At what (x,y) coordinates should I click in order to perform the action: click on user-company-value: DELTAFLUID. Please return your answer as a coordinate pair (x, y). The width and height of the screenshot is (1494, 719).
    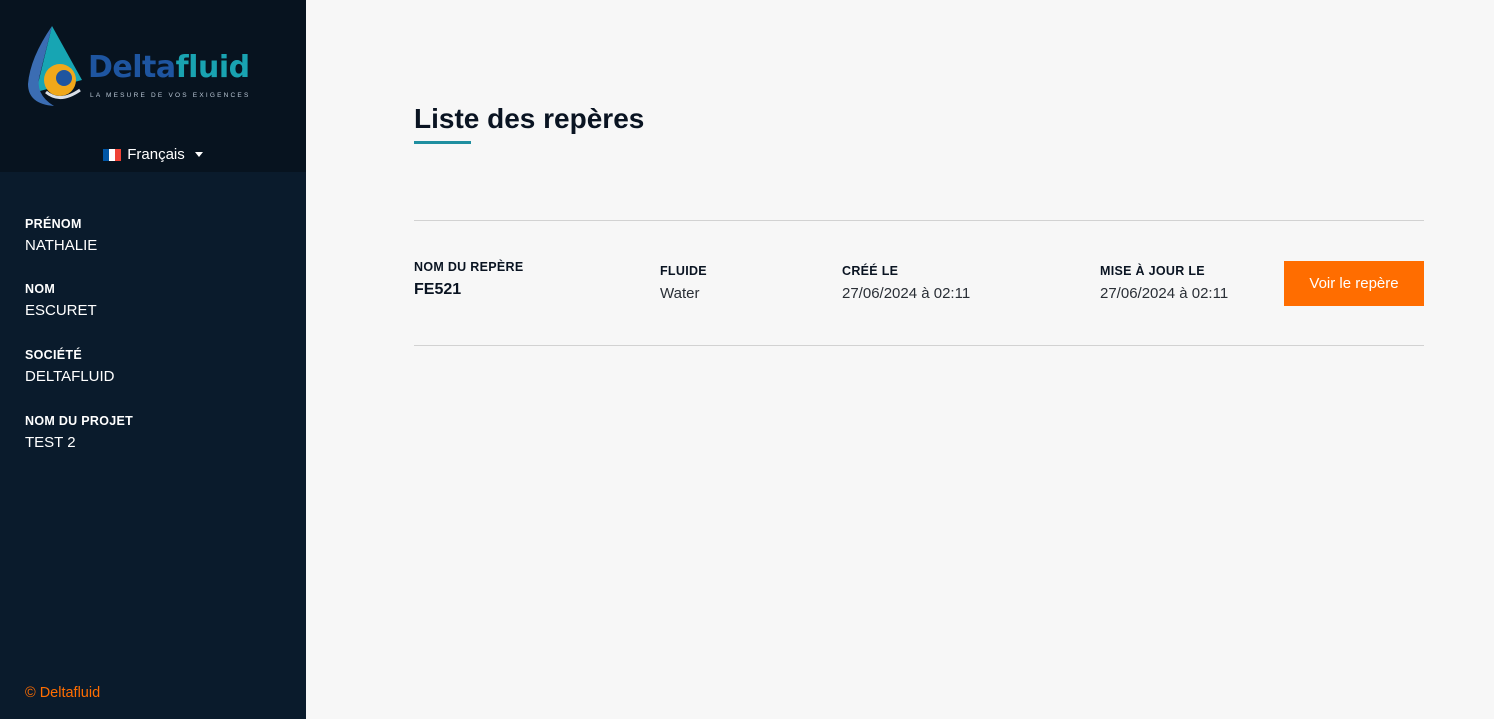
    Looking at the image, I should click on (70, 376).